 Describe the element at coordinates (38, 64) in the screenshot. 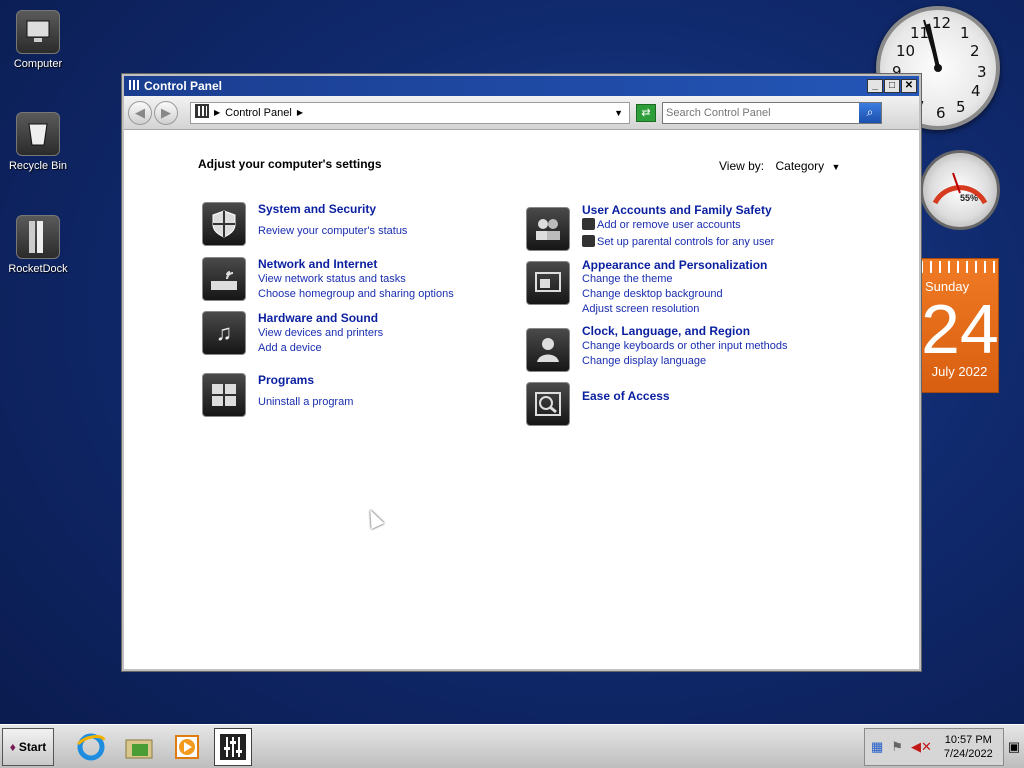

I see `desktop-icon-label: Computer` at that location.